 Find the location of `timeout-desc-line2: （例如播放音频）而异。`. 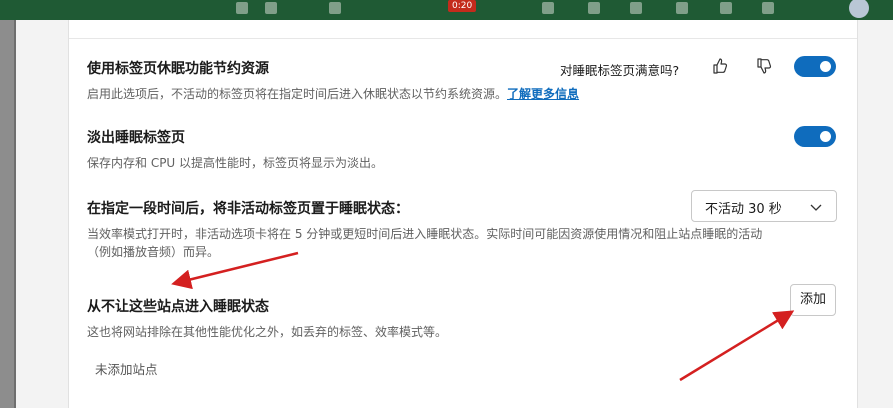

timeout-desc-line2: （例如播放音频）而异。 is located at coordinates (153, 252).